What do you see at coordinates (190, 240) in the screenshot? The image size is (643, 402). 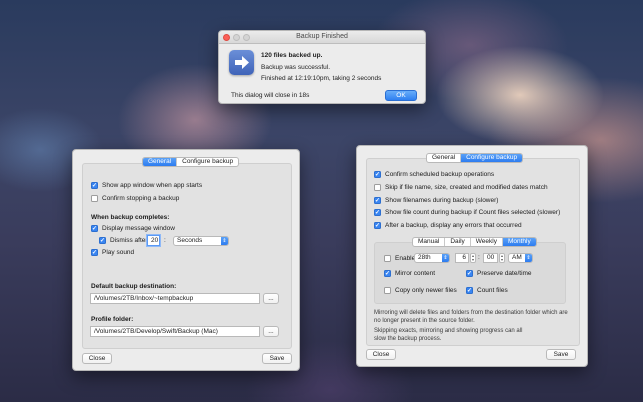 I see `dismiss-unit-value: Seconds` at bounding box center [190, 240].